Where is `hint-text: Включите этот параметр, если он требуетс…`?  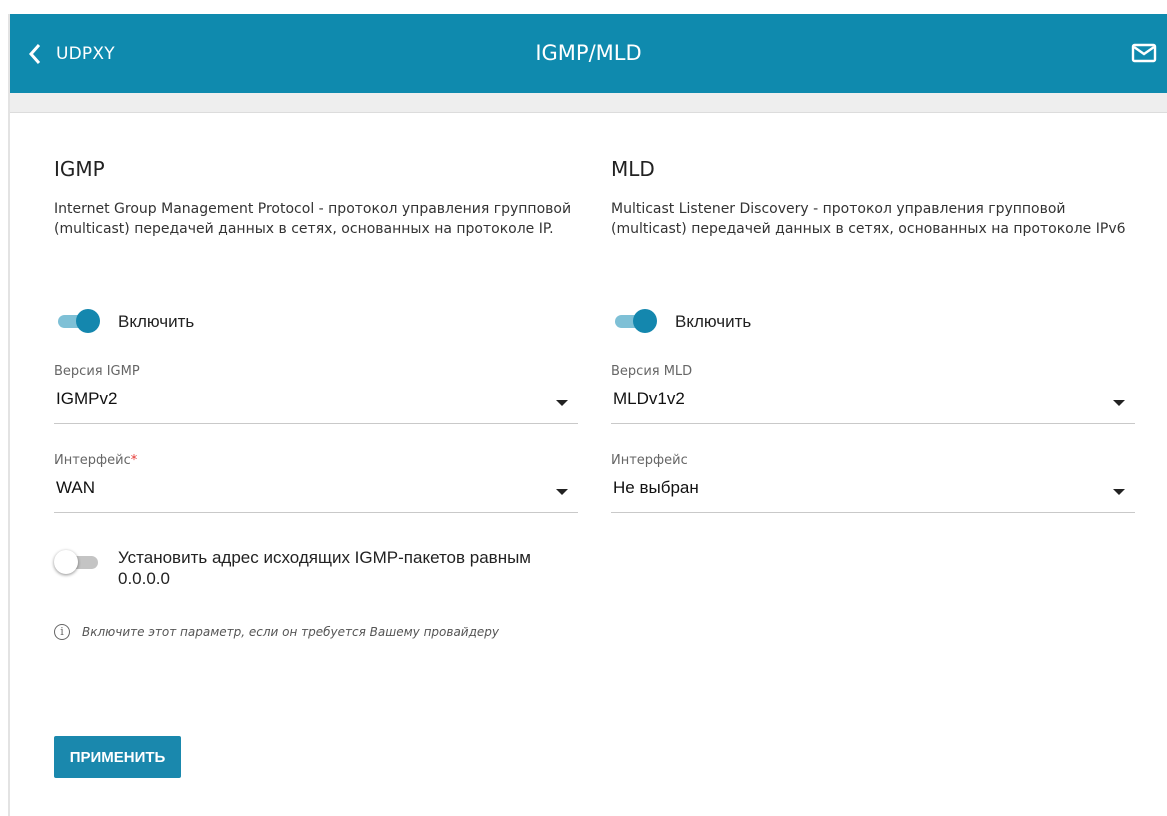 hint-text: Включите этот параметр, если он требуетс… is located at coordinates (290, 632).